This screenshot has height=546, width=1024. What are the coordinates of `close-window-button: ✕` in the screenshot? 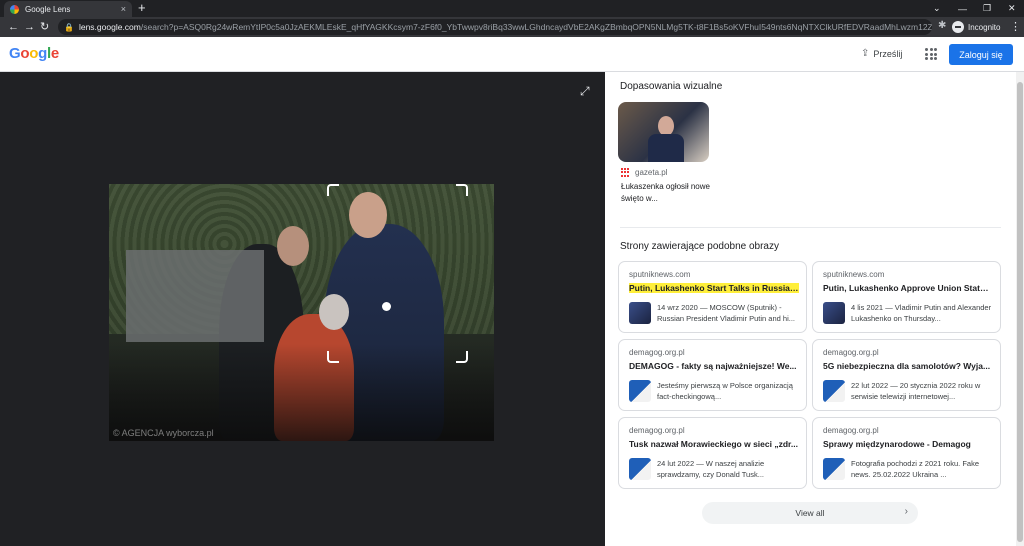 It's located at (1012, 8).